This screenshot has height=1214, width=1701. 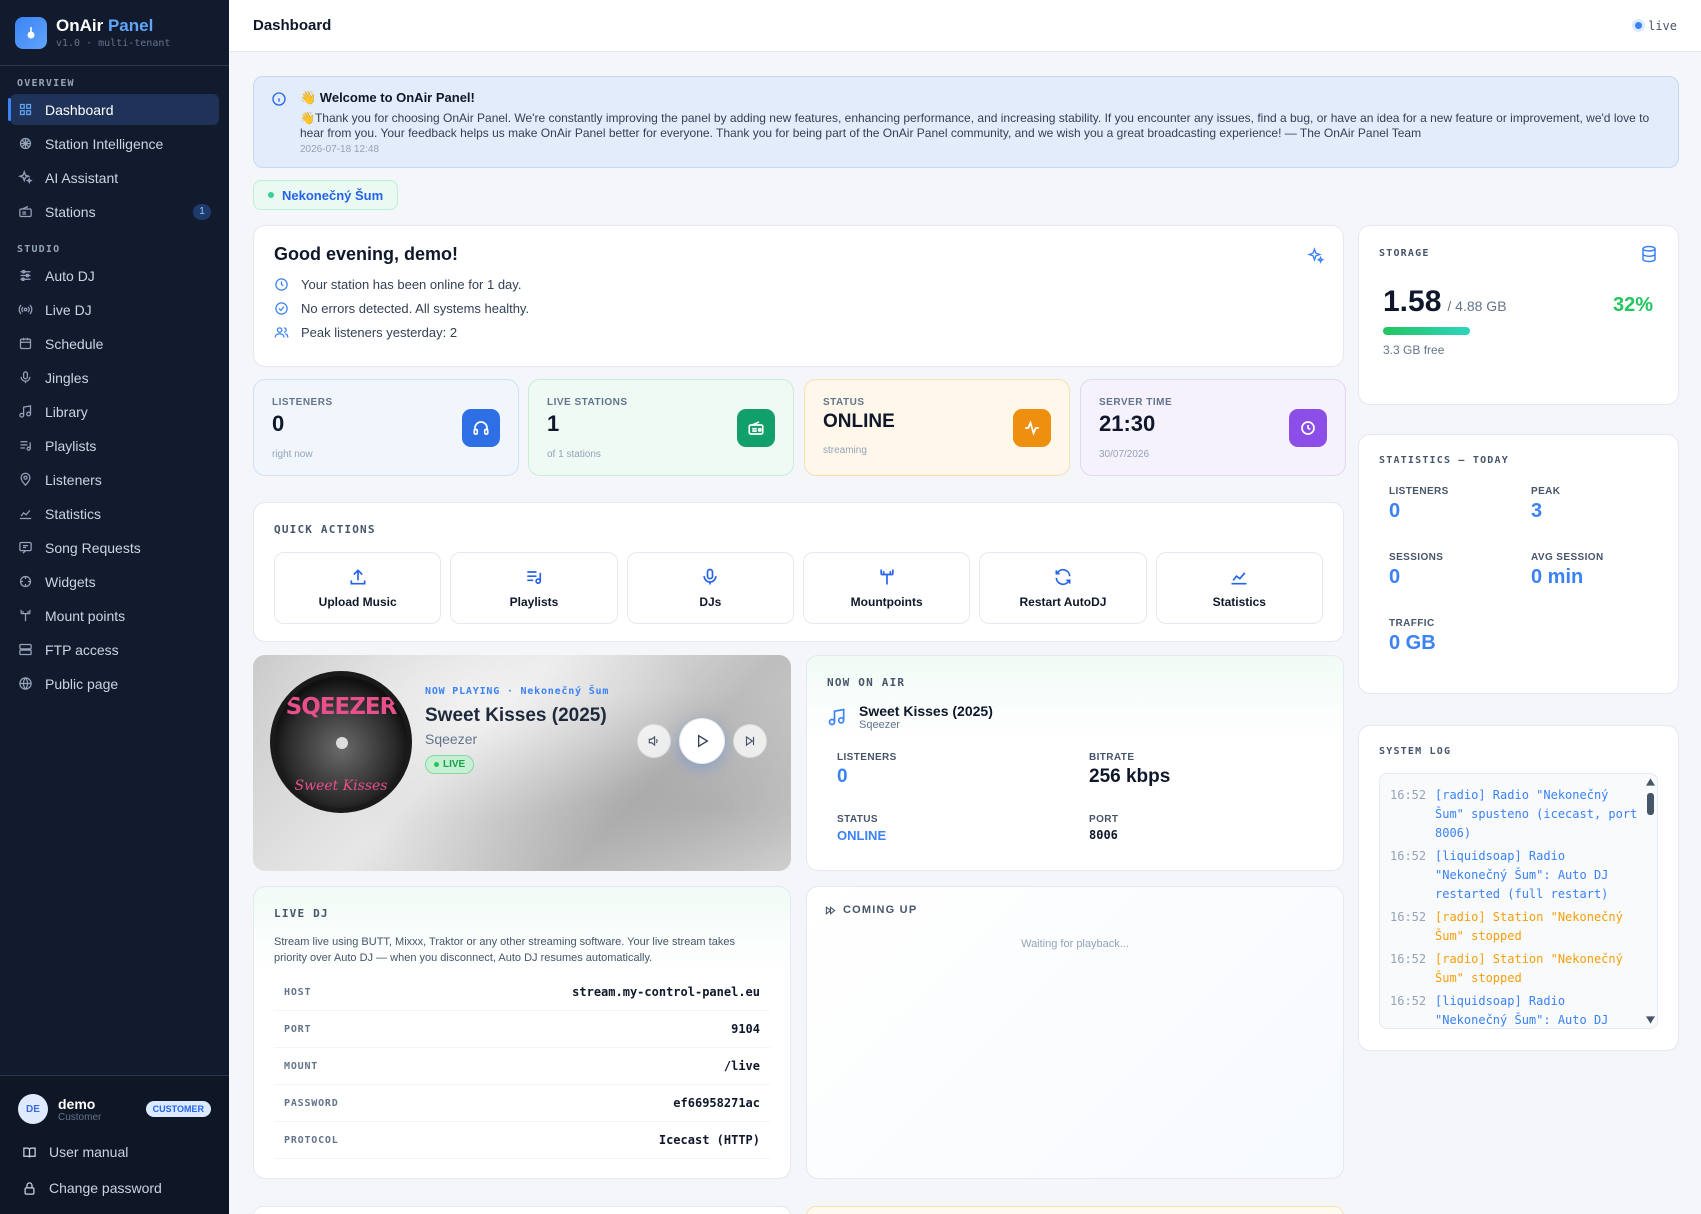 I want to click on sidebar-item-dashboard: Dashboard, so click(x=113, y=109).